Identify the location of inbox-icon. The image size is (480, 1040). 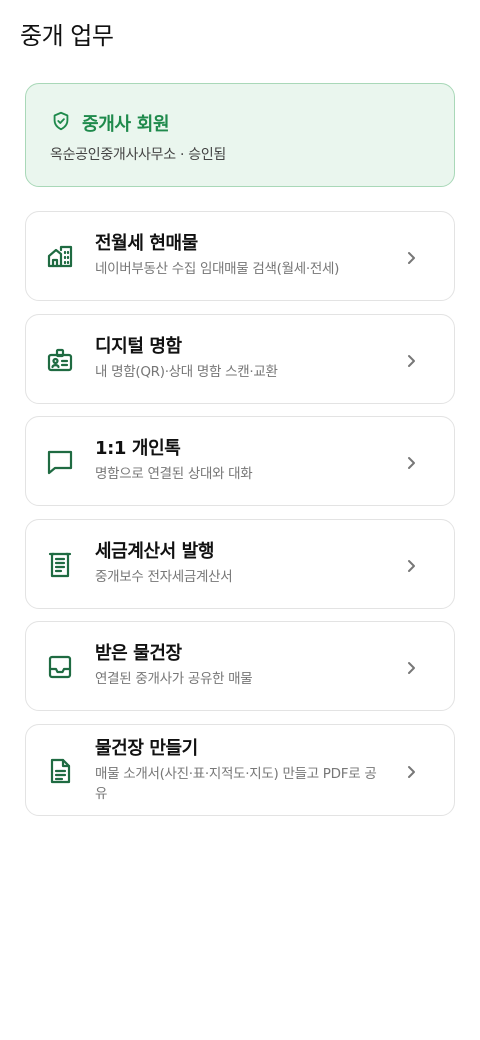
(60, 667).